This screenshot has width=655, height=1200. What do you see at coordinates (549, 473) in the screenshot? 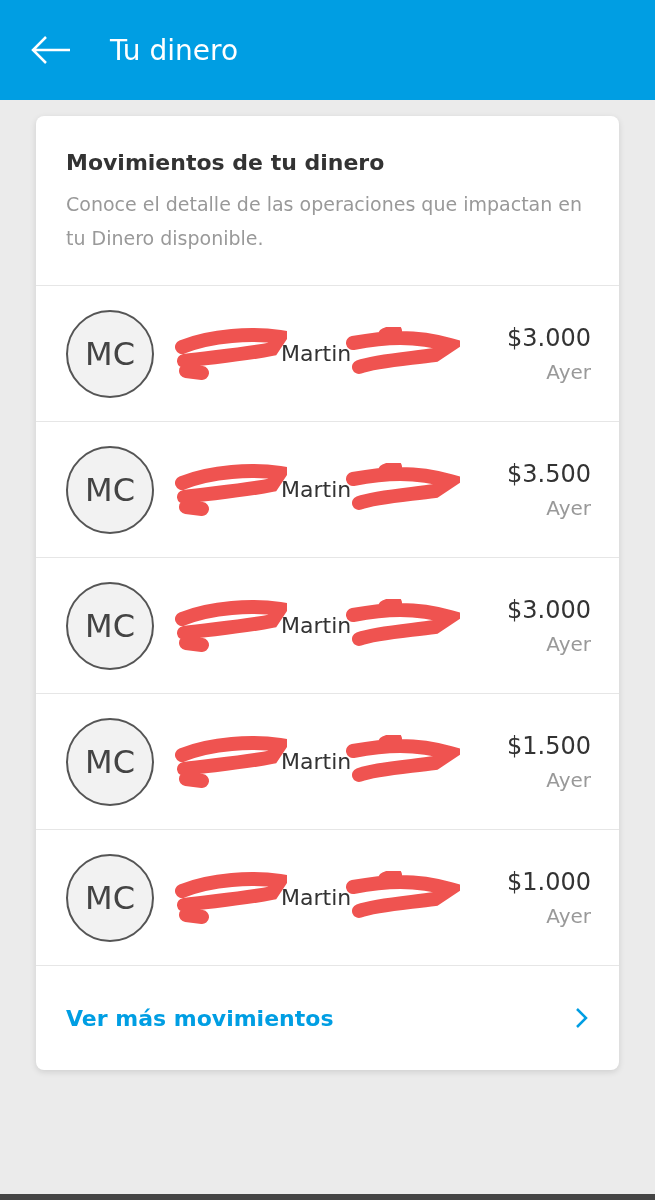
I see `movement-amount: $3.500` at bounding box center [549, 473].